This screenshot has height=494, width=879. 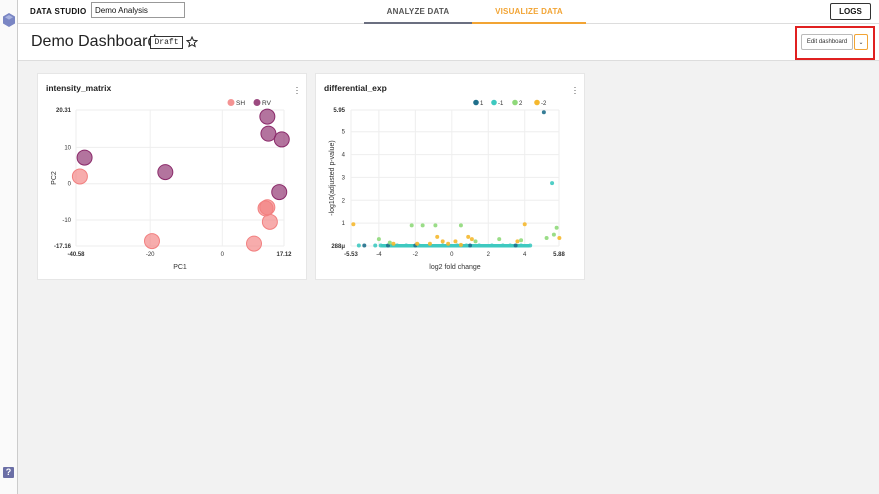 I want to click on card-title: differential_exp, so click(x=355, y=88).